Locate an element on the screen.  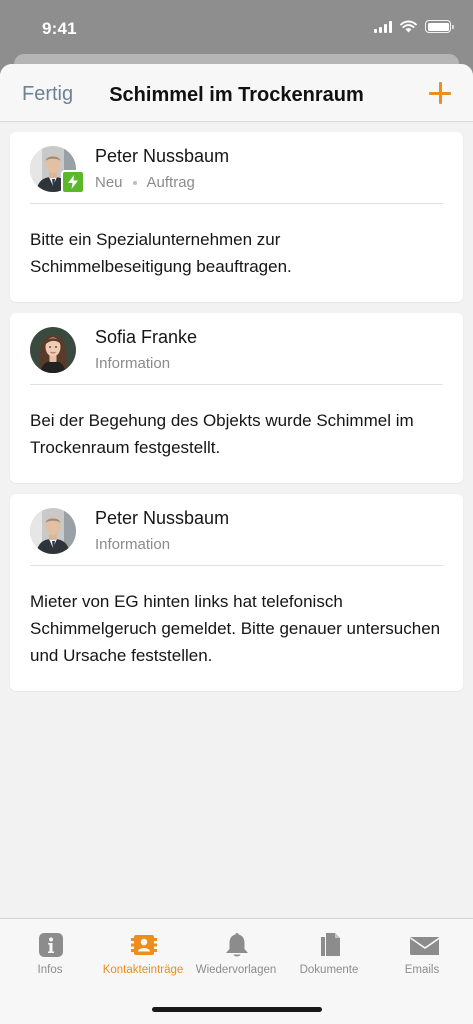
status-time: 9:41 is located at coordinates (59, 28).